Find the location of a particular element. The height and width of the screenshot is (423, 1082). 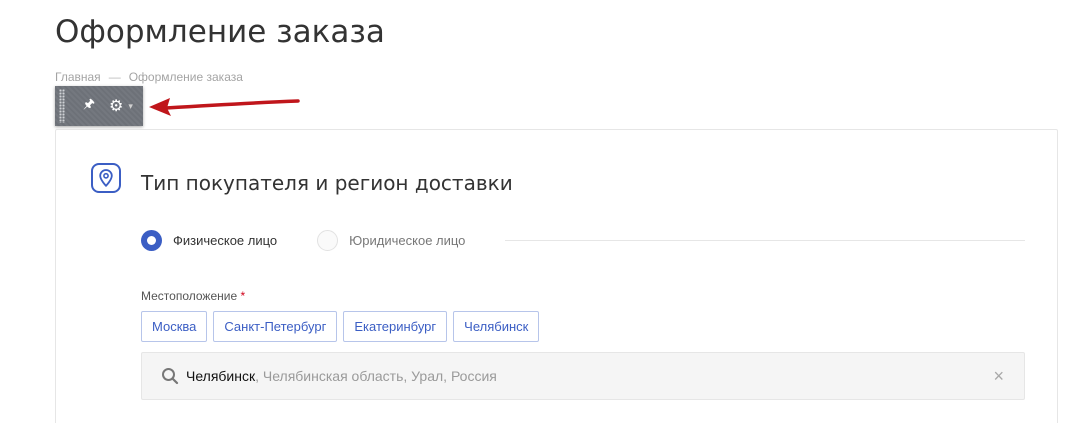

location-label-text: Местоположение is located at coordinates (189, 296).